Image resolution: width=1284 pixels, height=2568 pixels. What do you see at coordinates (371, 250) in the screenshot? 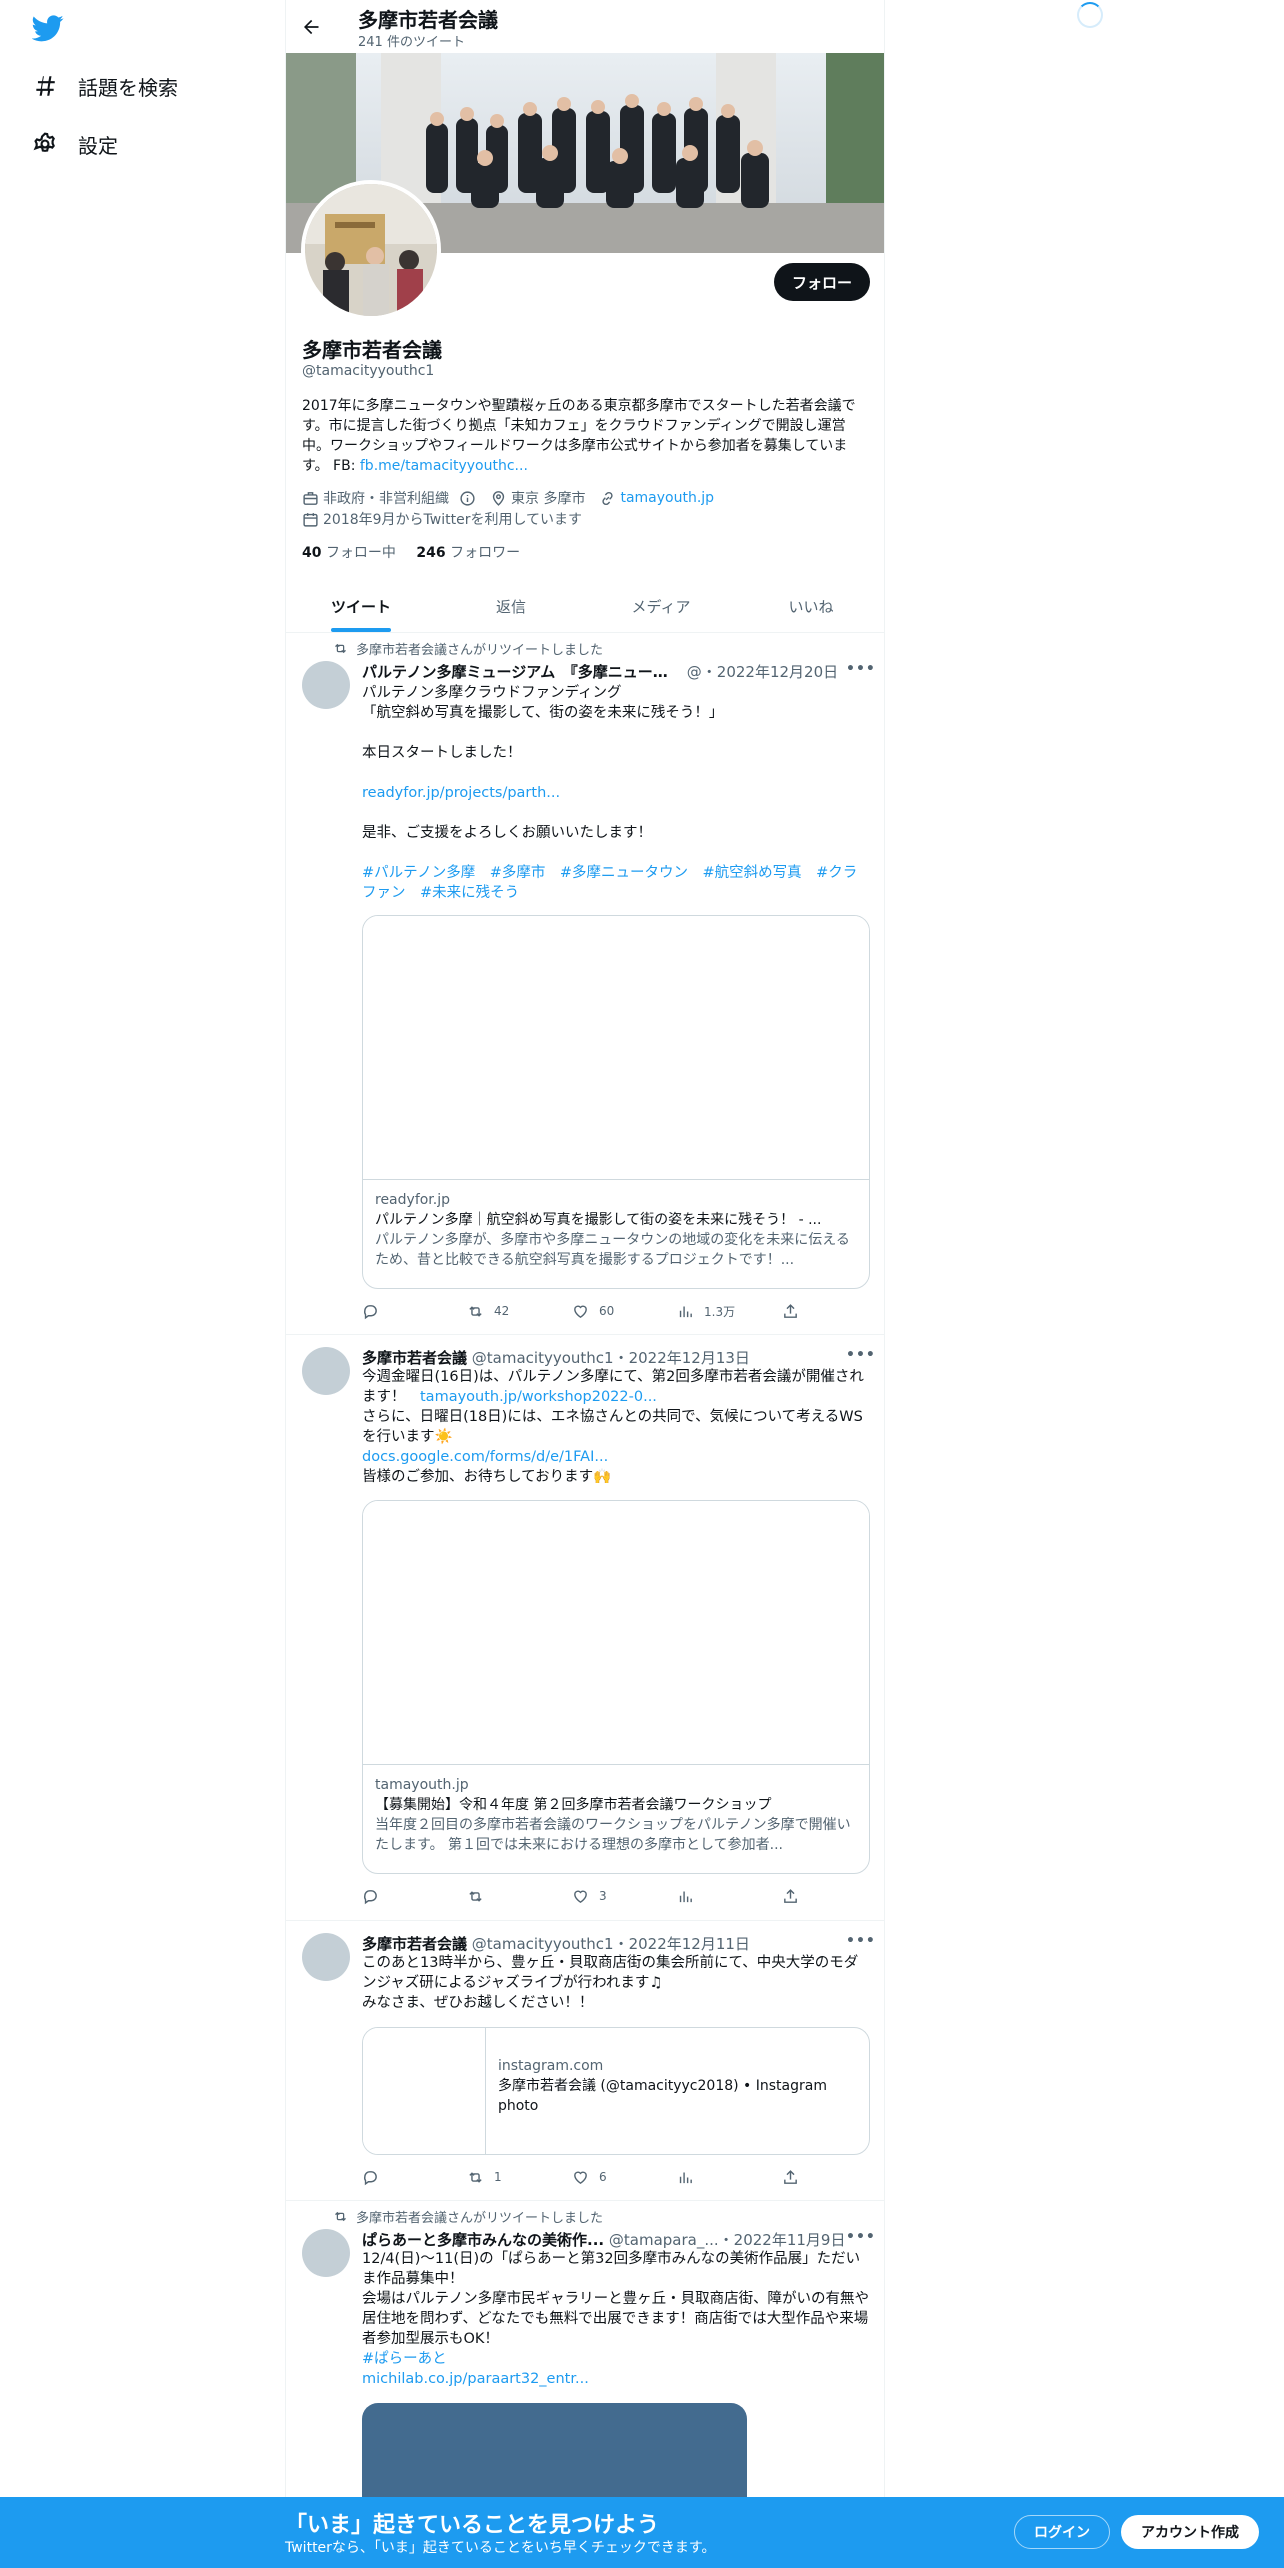
I see `profile-avatar` at bounding box center [371, 250].